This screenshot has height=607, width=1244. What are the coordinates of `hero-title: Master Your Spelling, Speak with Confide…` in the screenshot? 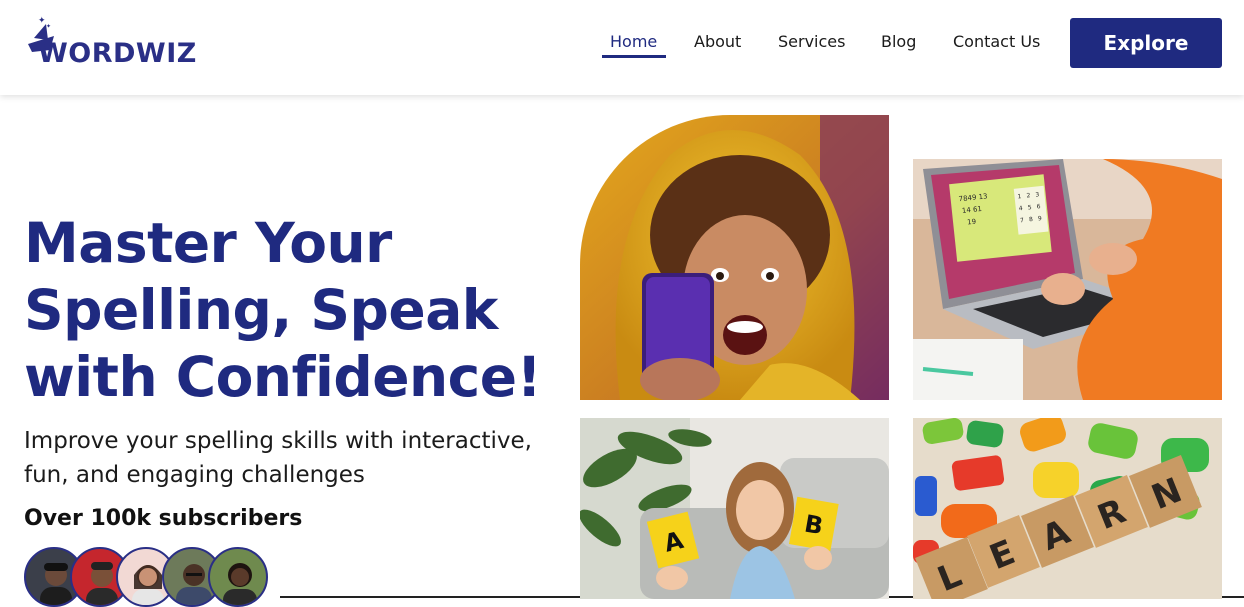 It's located at (304, 310).